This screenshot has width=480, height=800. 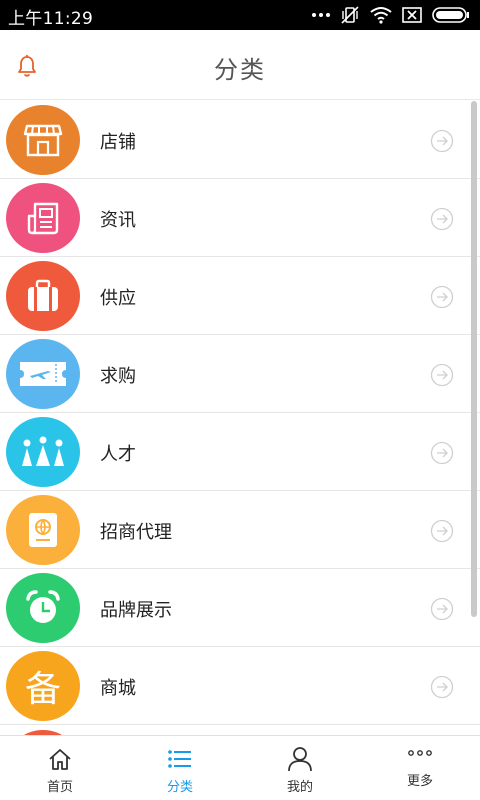 What do you see at coordinates (118, 142) in the screenshot?
I see `category-label: 店铺` at bounding box center [118, 142].